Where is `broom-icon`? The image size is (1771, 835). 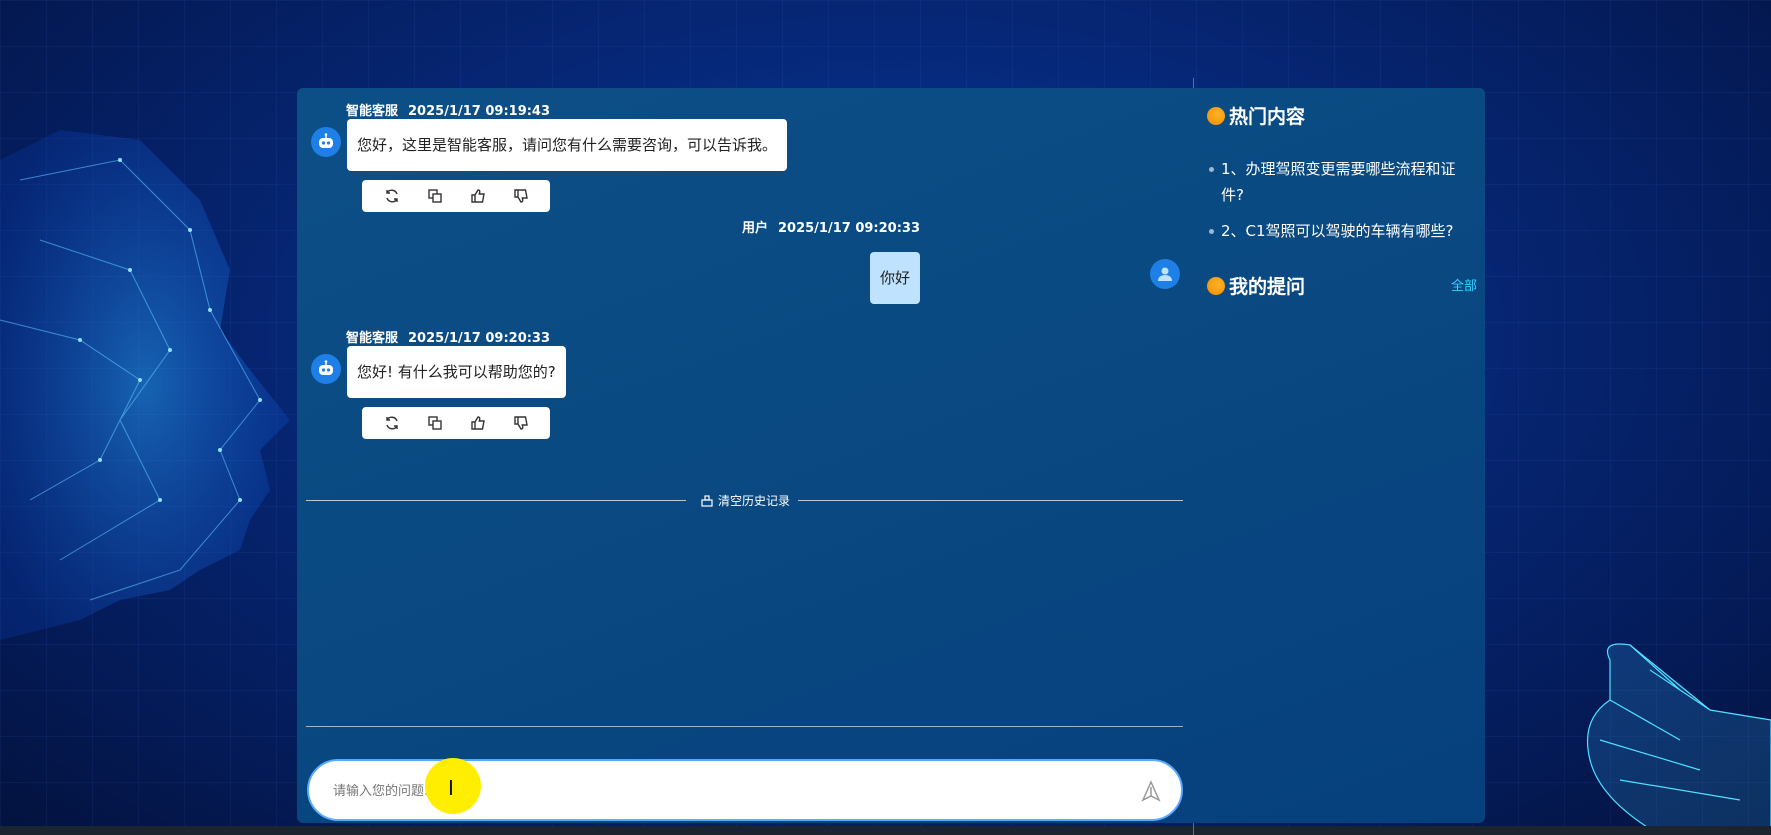
broom-icon is located at coordinates (707, 501).